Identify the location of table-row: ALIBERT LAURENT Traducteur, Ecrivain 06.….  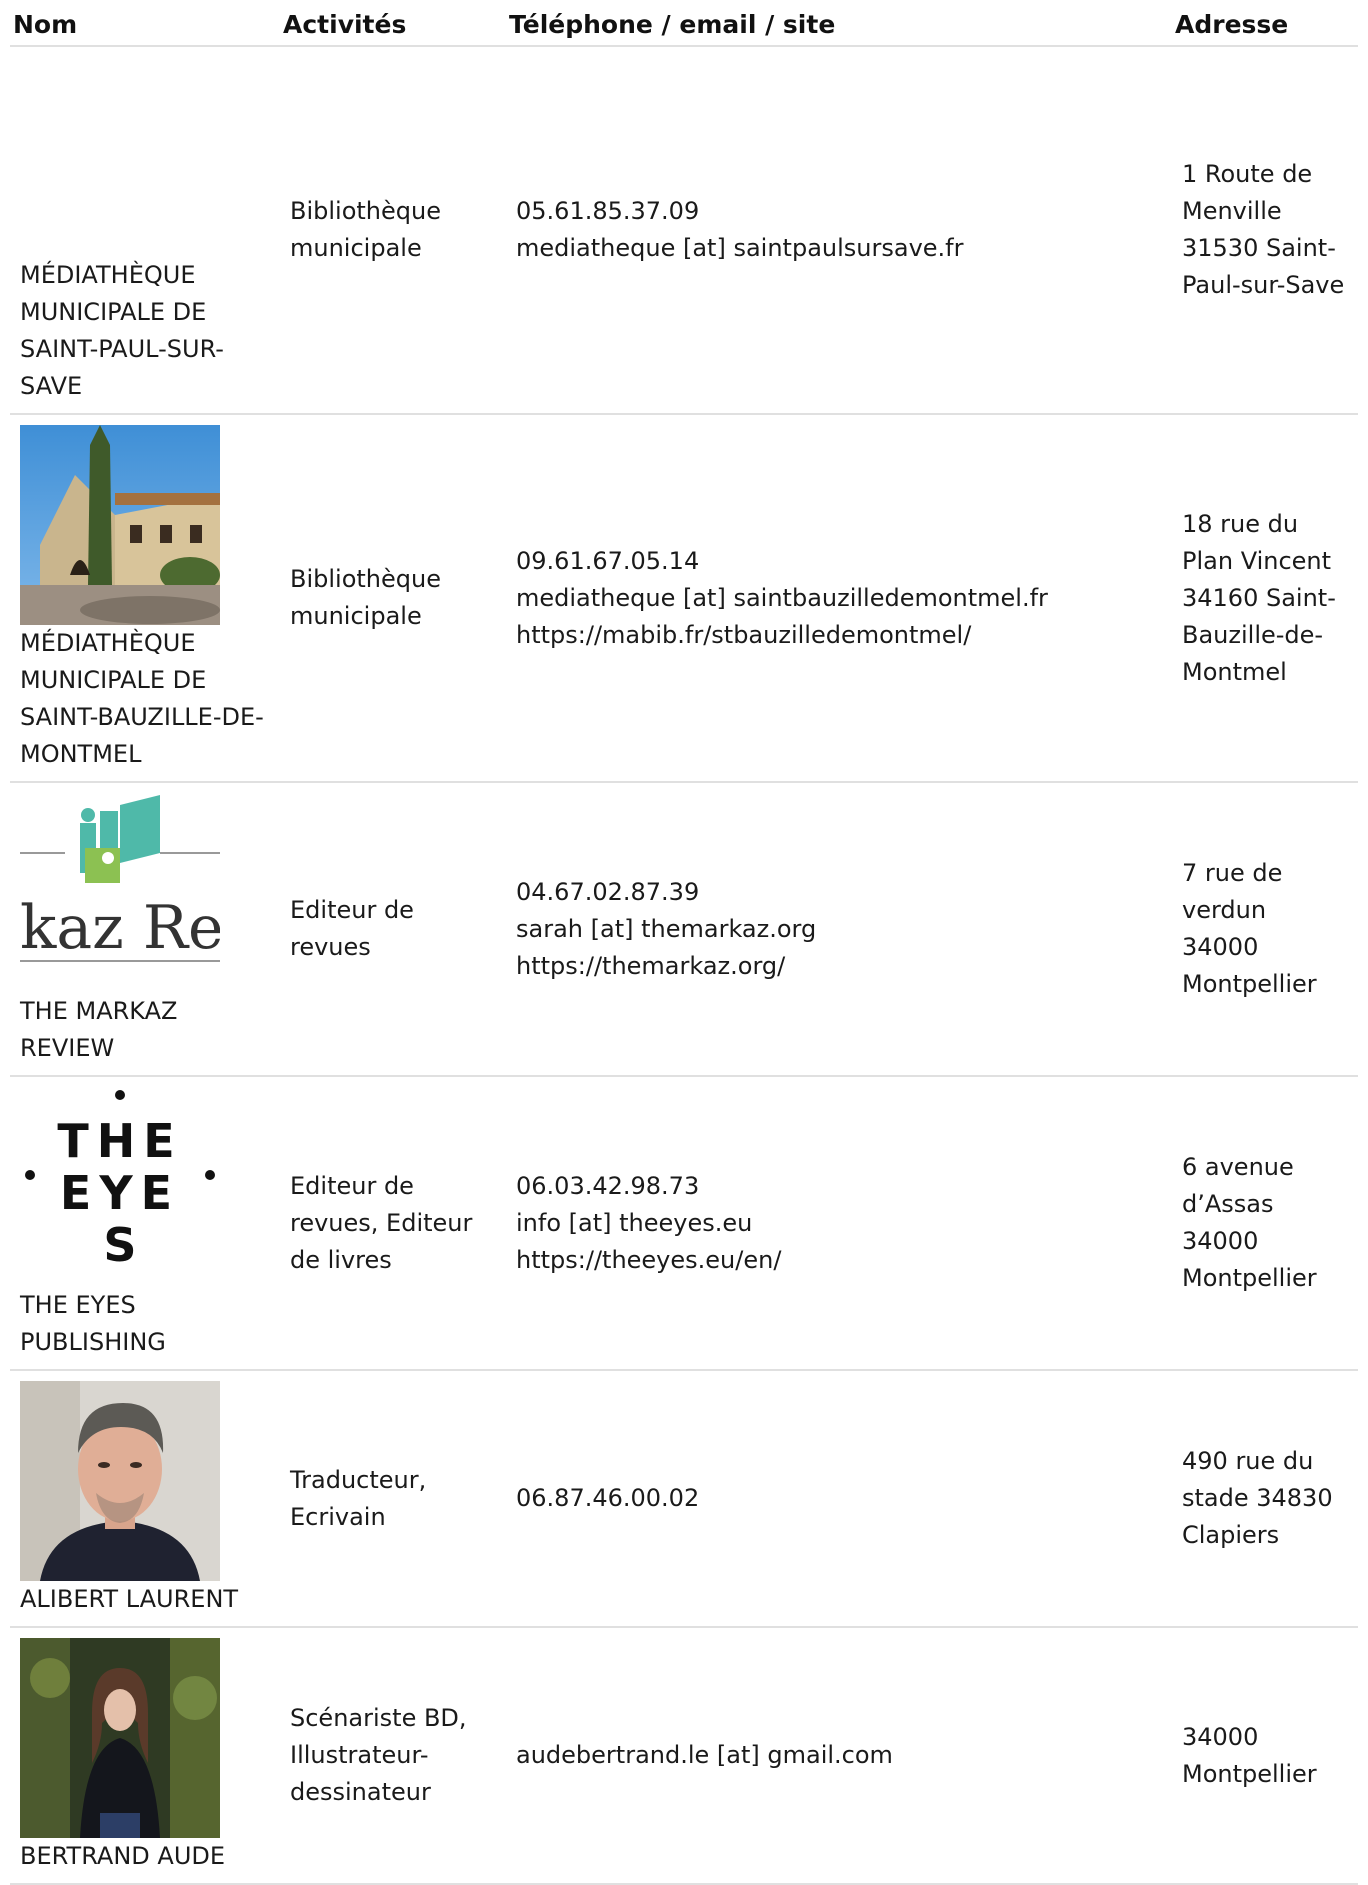
(684, 1499).